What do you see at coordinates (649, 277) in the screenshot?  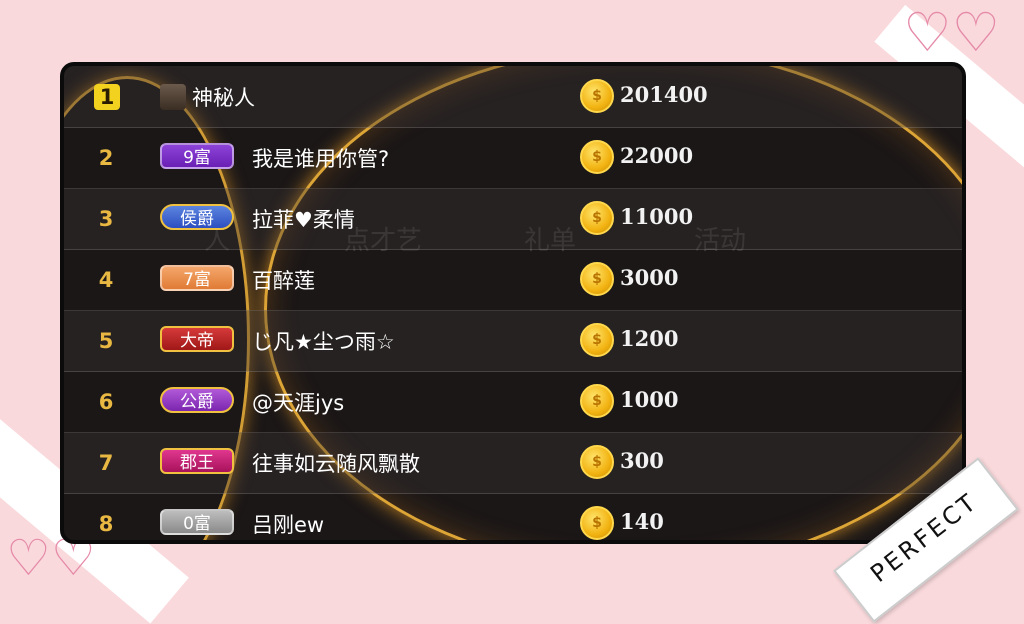 I see `coin-amount: 3000` at bounding box center [649, 277].